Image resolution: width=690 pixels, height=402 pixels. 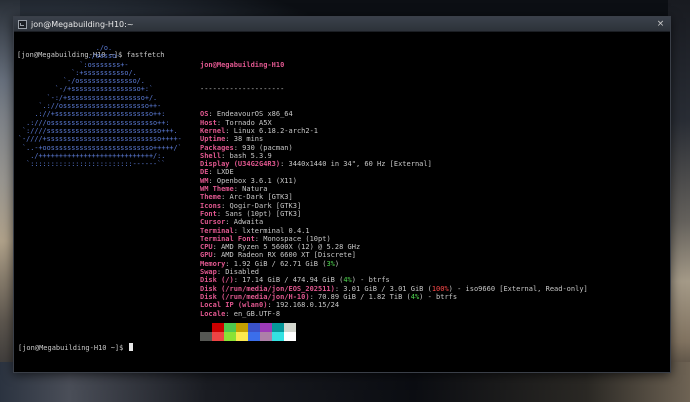 I want to click on info-value: 17.14 GiB / 474.94 GiB (, so click(x=293, y=280).